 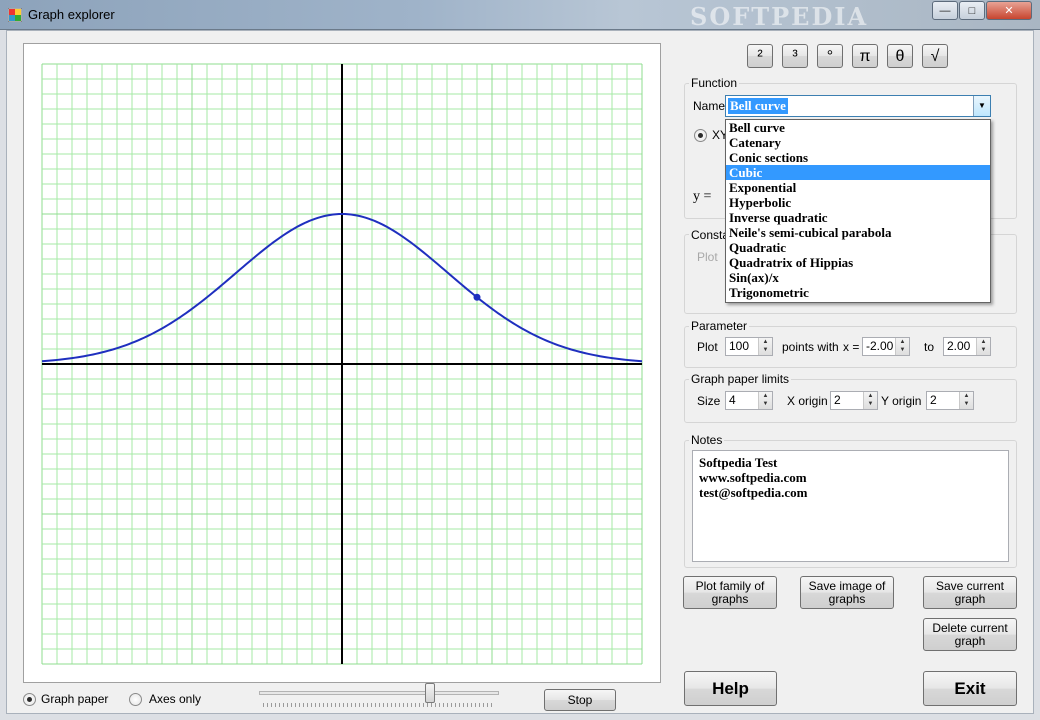 I want to click on save-current-label-2: graph, so click(x=970, y=598).